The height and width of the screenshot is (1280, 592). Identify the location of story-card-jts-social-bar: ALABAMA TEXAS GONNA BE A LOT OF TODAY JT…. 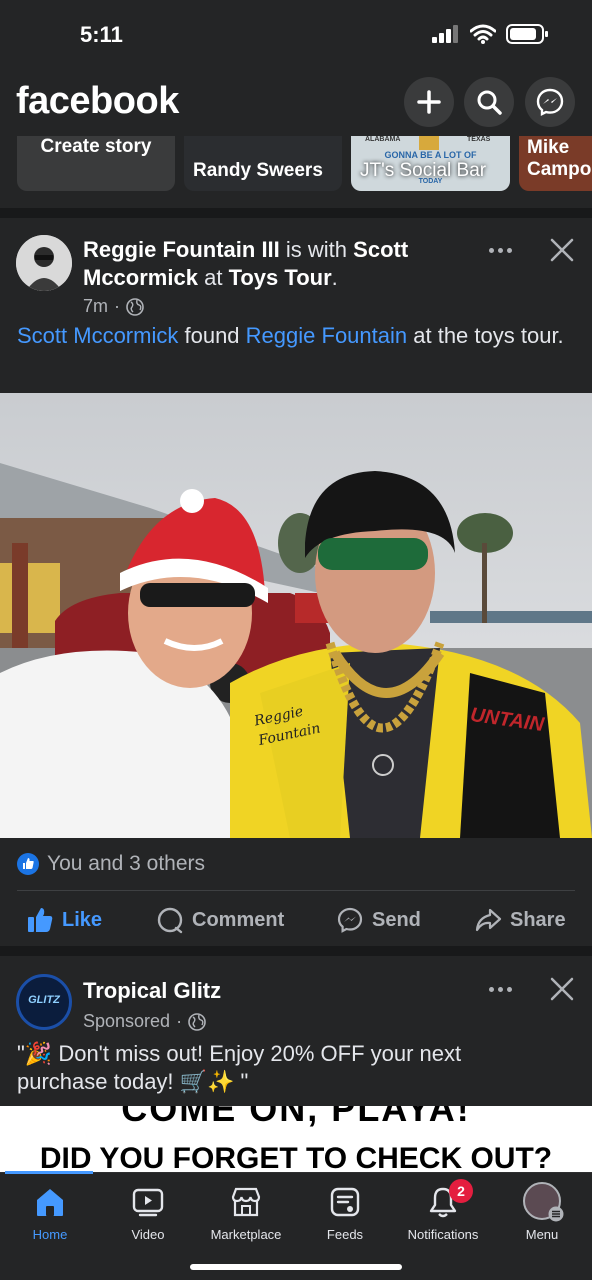
(430, 163).